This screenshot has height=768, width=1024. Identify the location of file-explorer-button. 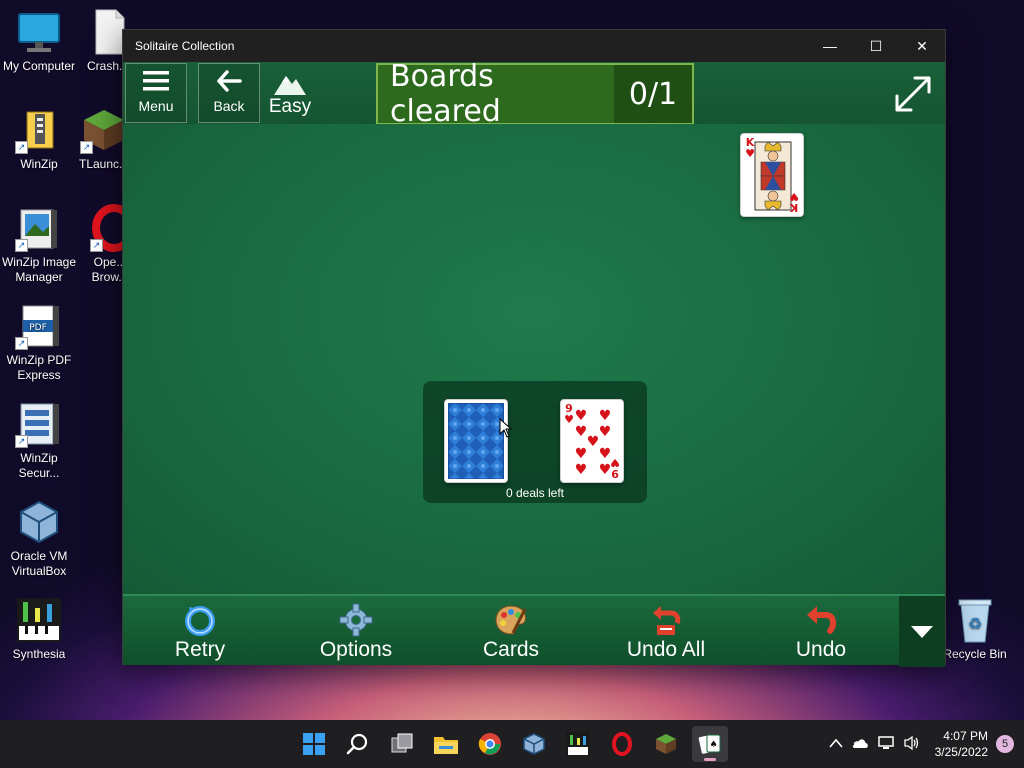
(446, 744).